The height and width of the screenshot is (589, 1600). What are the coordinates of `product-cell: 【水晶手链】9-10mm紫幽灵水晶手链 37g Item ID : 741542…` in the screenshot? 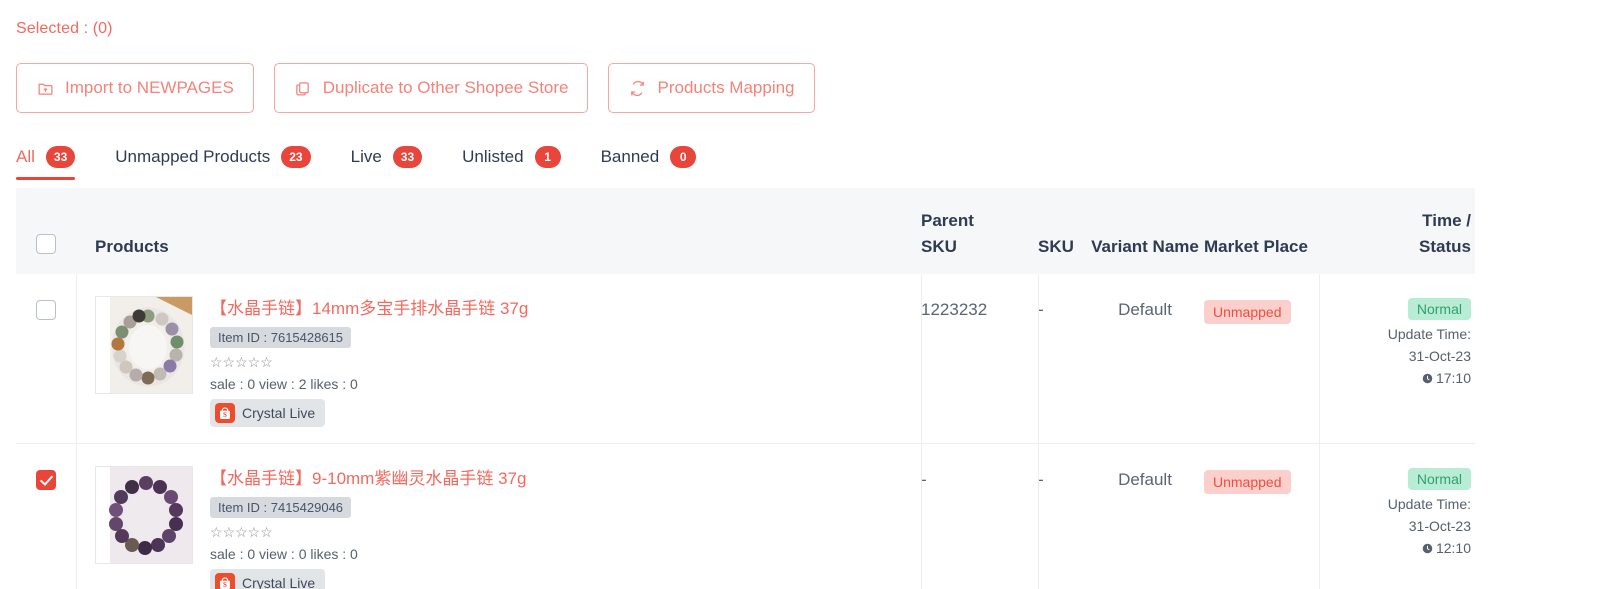 It's located at (498, 516).